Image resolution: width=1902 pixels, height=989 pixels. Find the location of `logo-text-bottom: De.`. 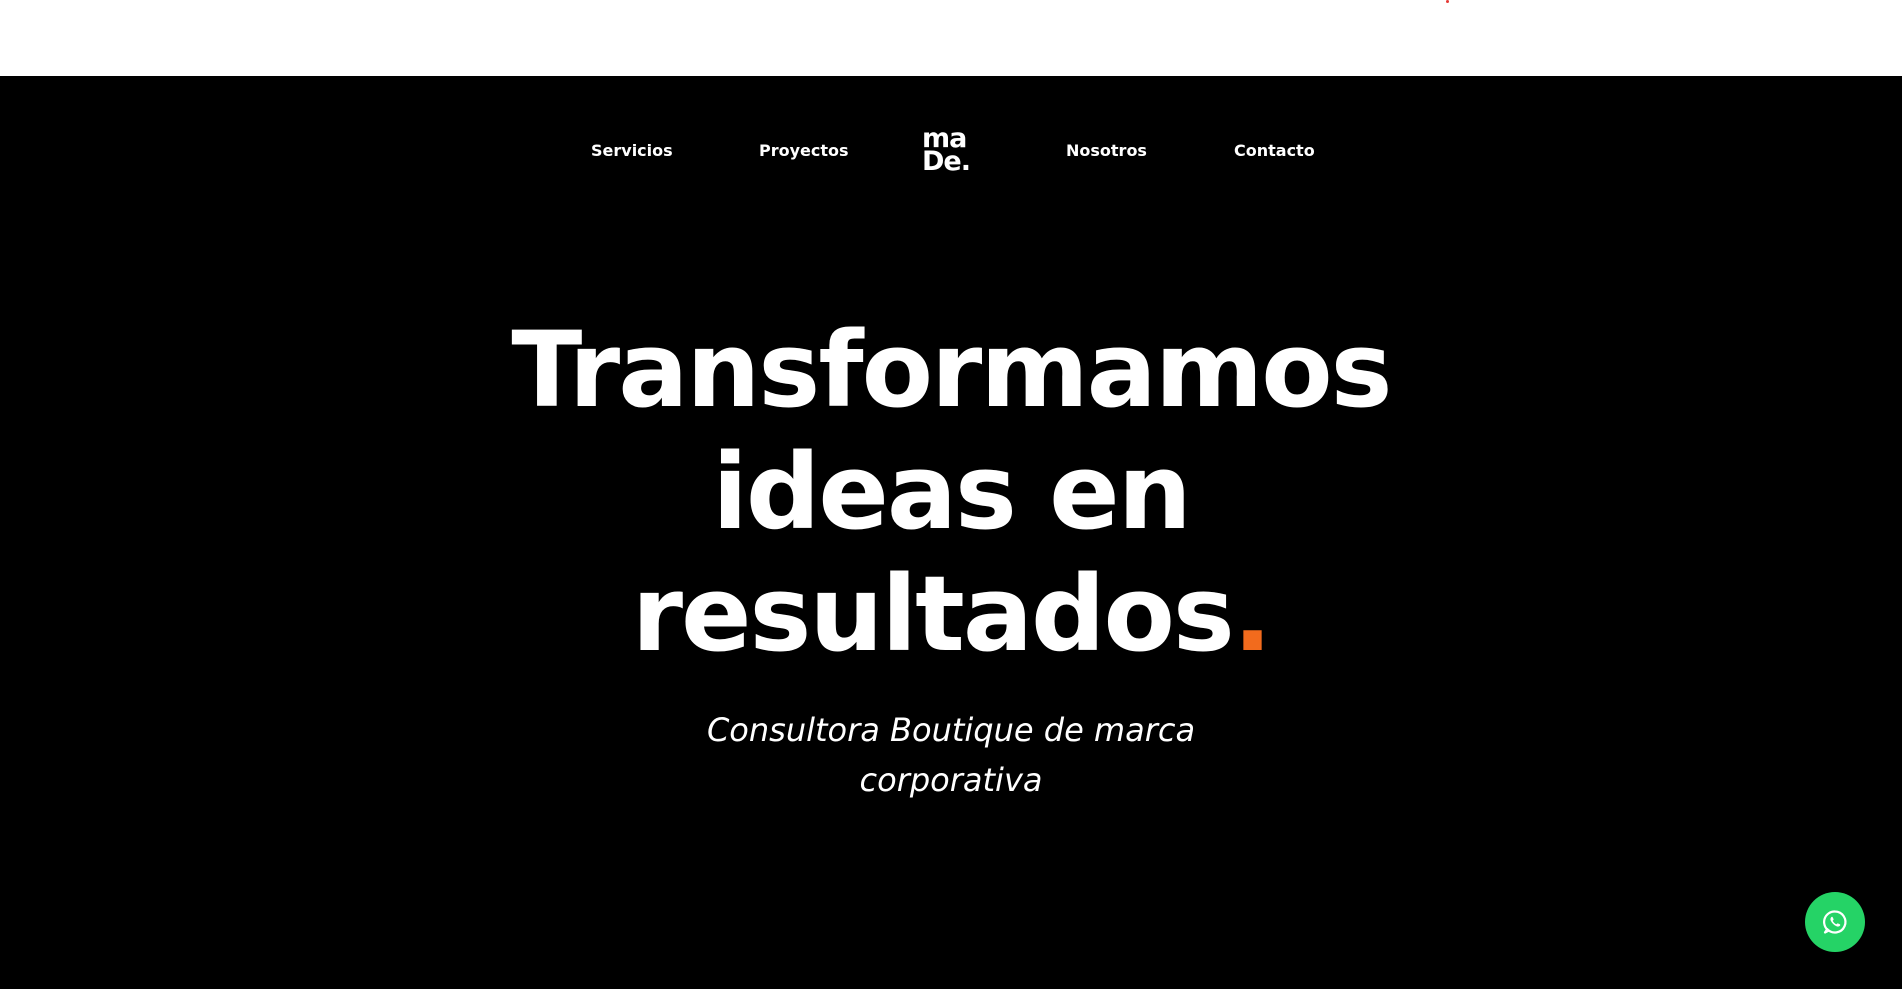

logo-text-bottom: De. is located at coordinates (946, 161).